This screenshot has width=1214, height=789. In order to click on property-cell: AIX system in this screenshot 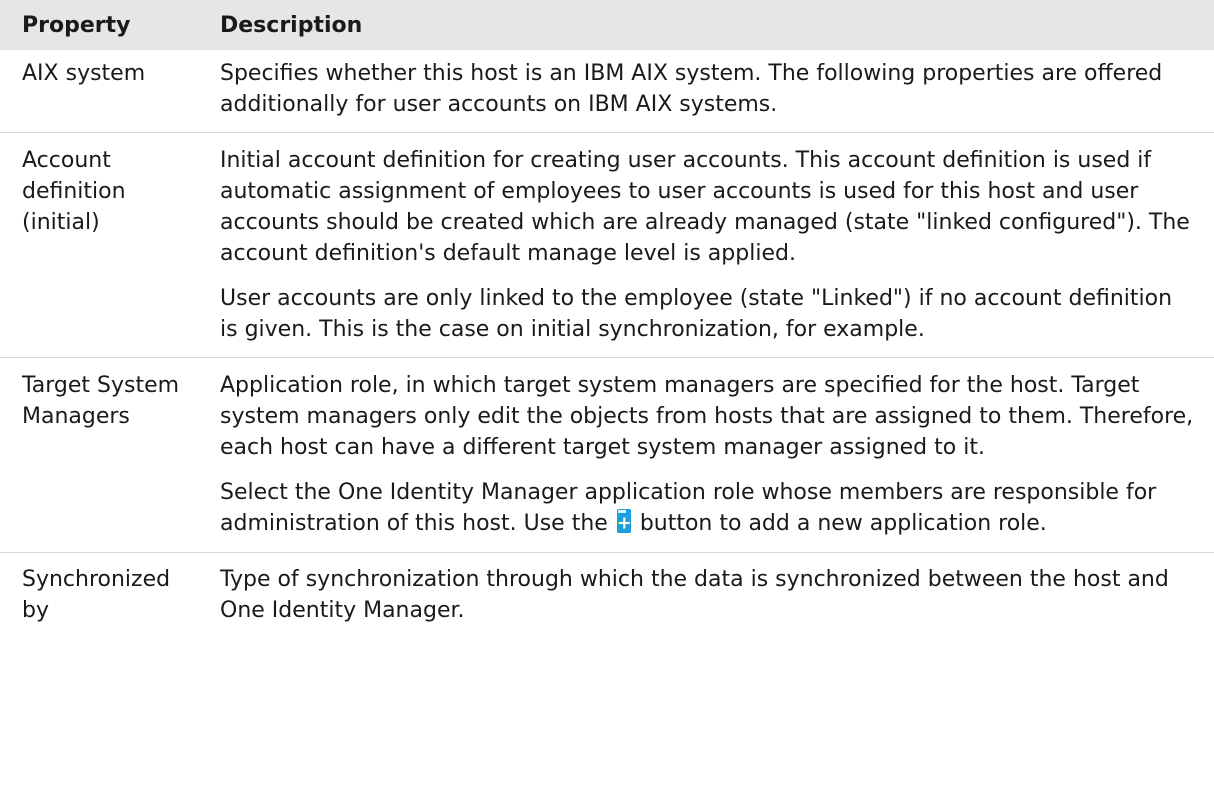, I will do `click(84, 73)`.